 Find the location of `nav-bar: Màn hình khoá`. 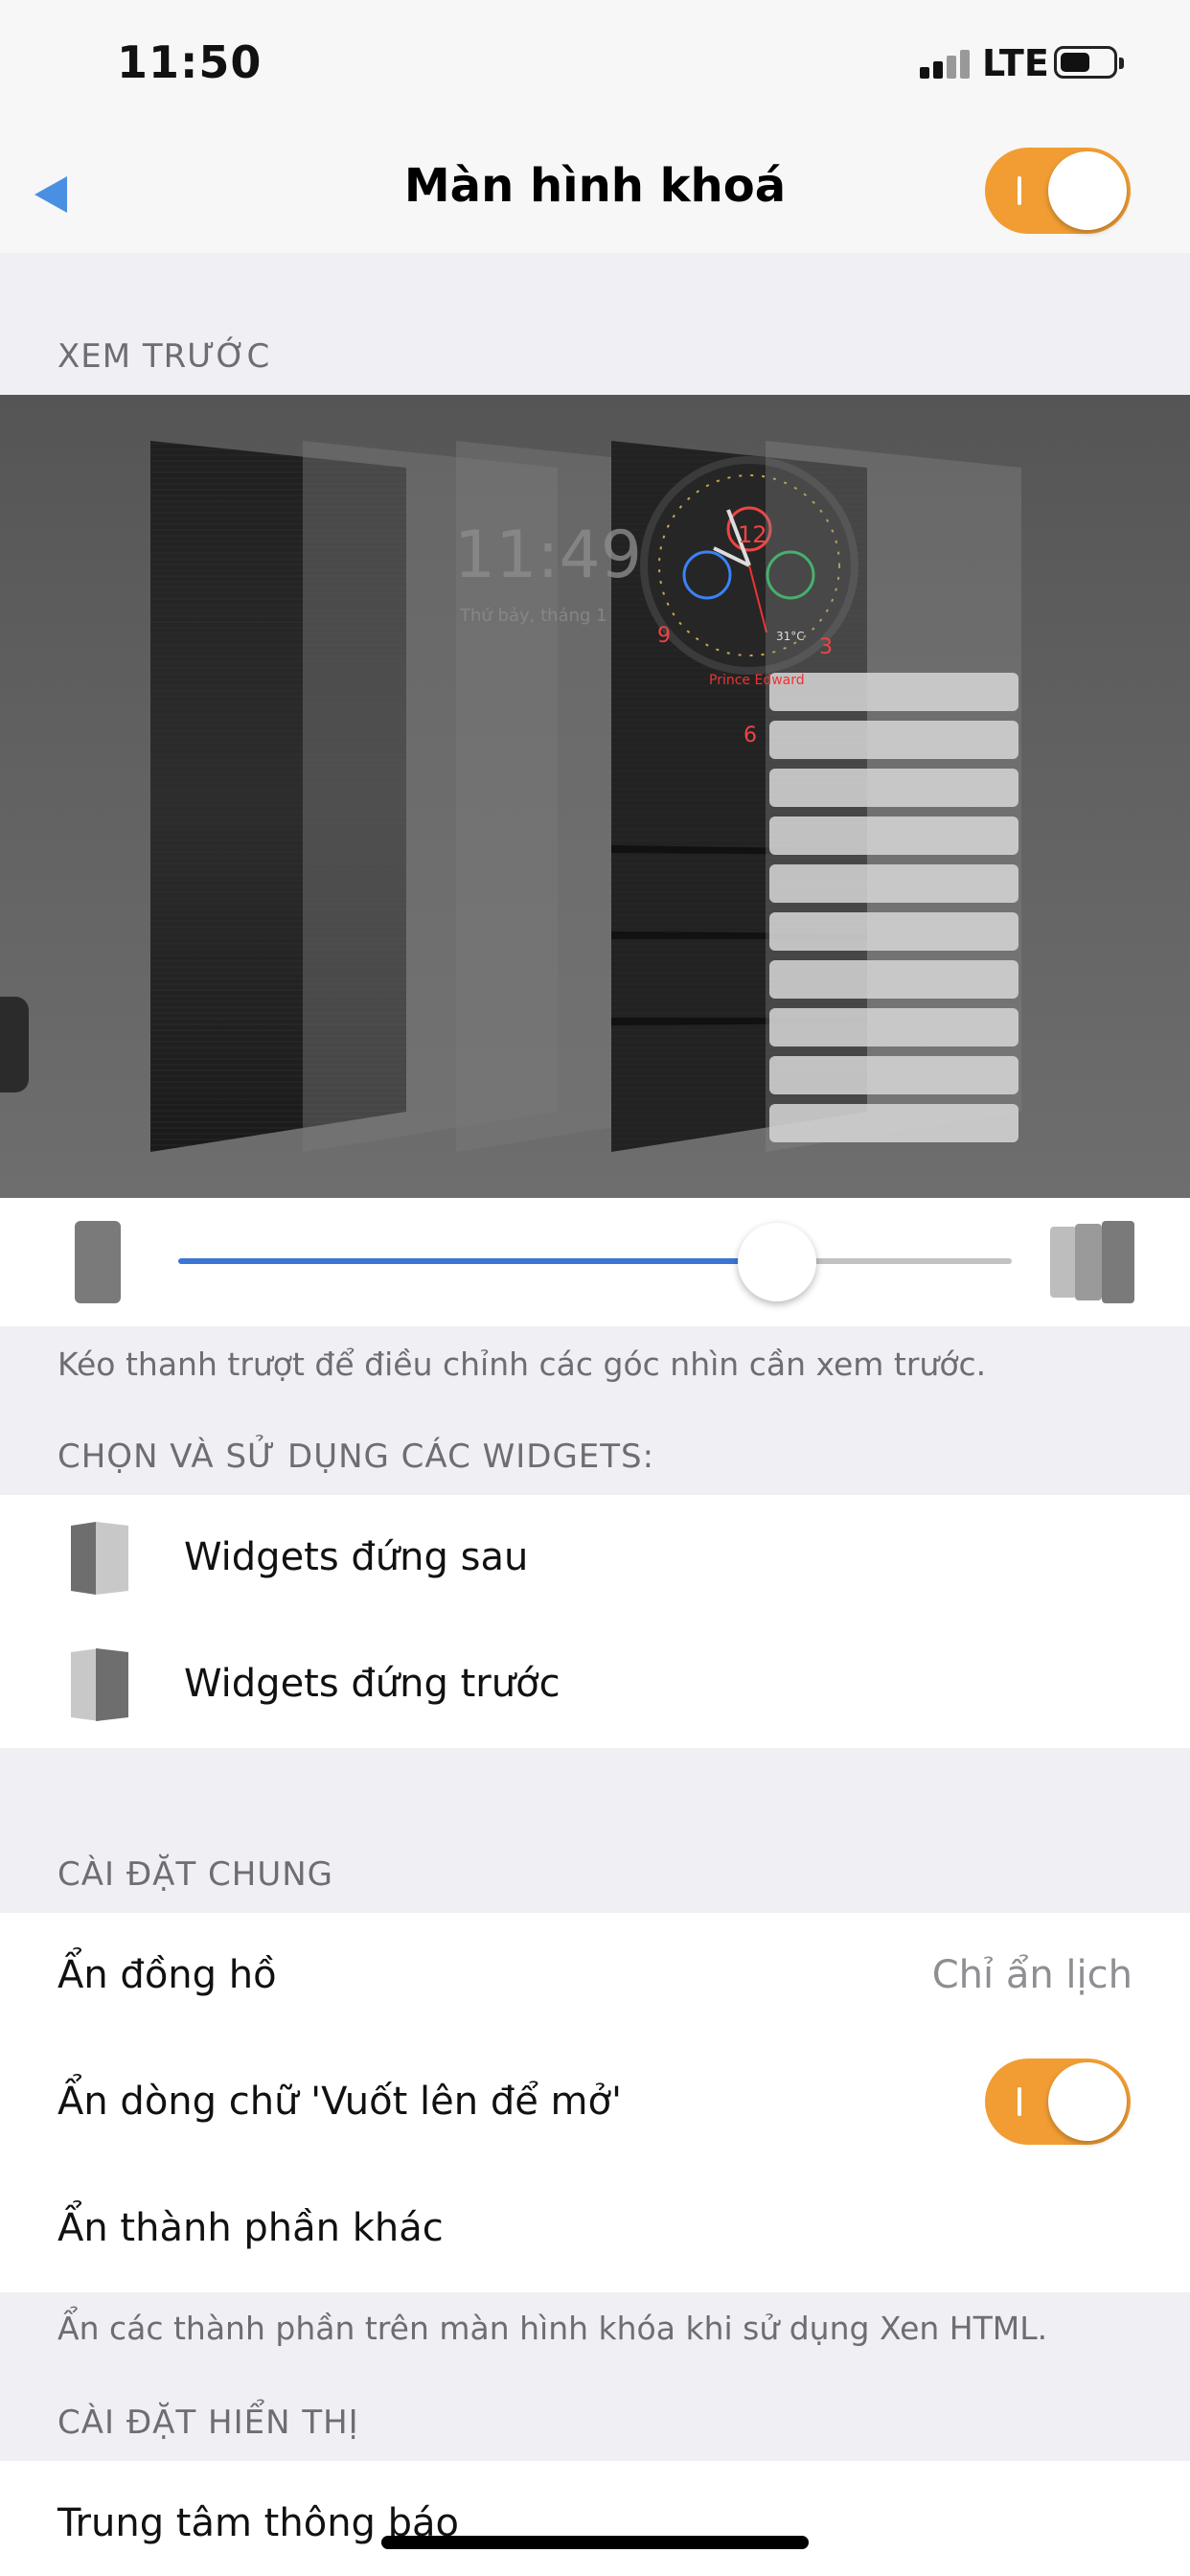

nav-bar: Màn hình khoá is located at coordinates (595, 193).